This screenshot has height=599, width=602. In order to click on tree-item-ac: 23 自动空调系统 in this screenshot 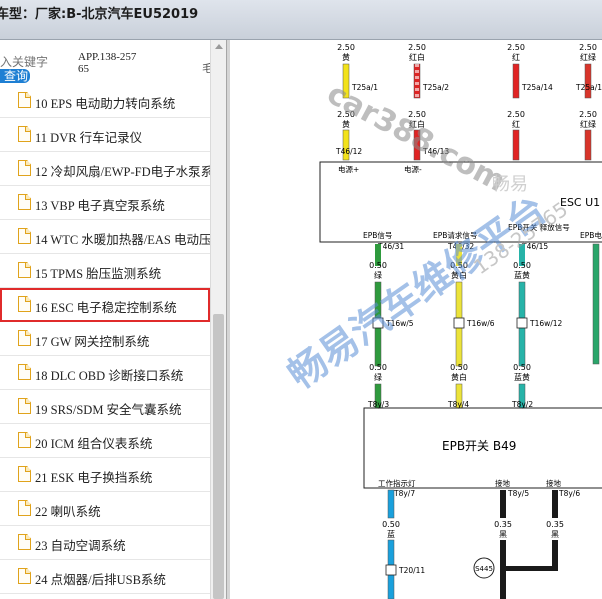, I will do `click(105, 543)`.